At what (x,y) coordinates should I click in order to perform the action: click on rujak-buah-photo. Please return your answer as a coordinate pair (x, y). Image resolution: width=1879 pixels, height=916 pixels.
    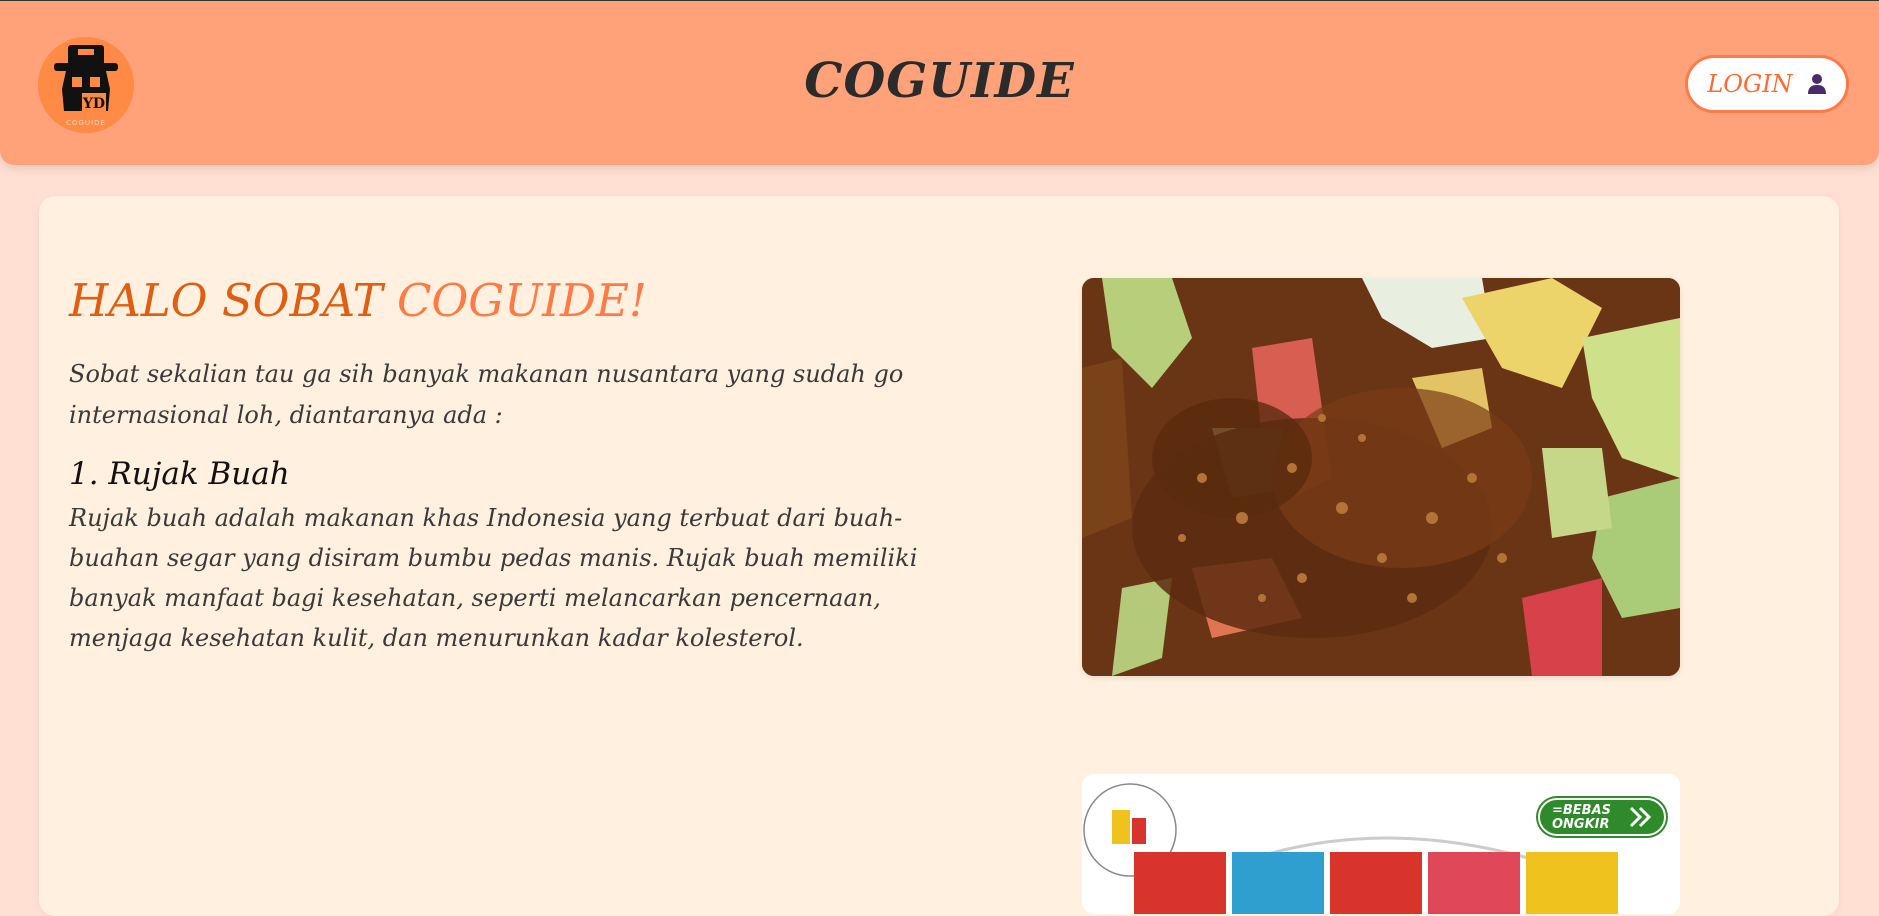
    Looking at the image, I should click on (1381, 477).